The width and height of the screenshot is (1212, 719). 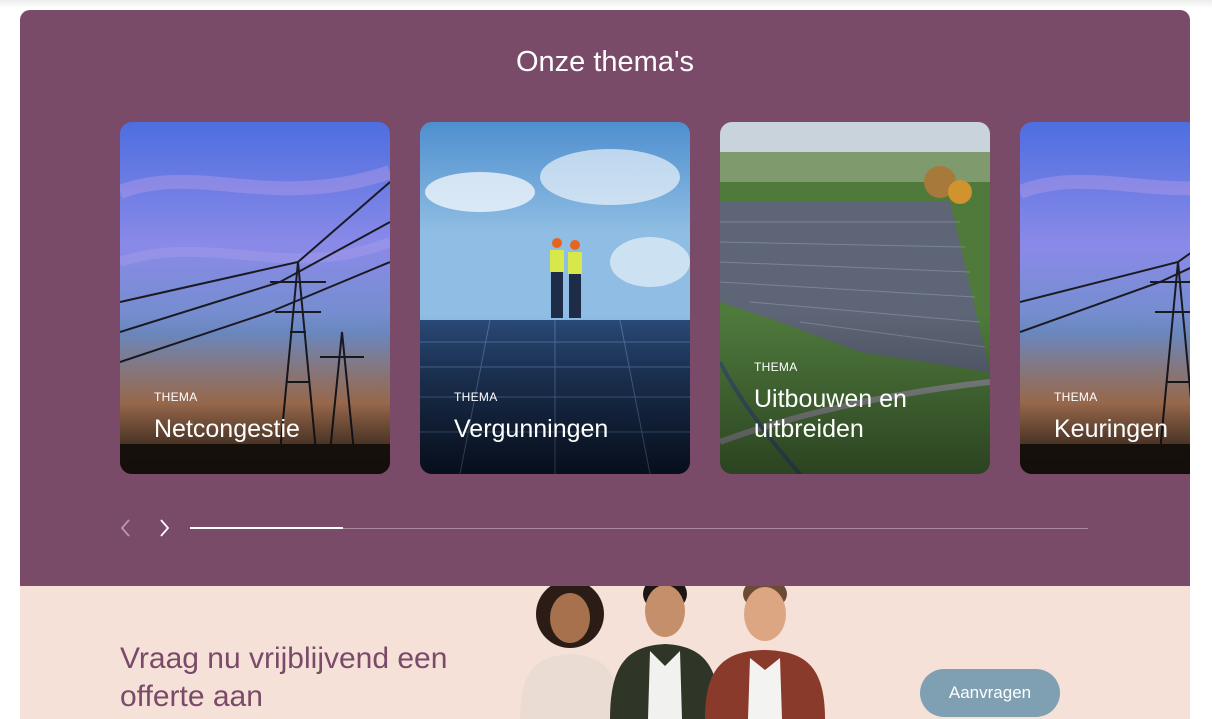 What do you see at coordinates (1105, 394) in the screenshot?
I see `card-shade` at bounding box center [1105, 394].